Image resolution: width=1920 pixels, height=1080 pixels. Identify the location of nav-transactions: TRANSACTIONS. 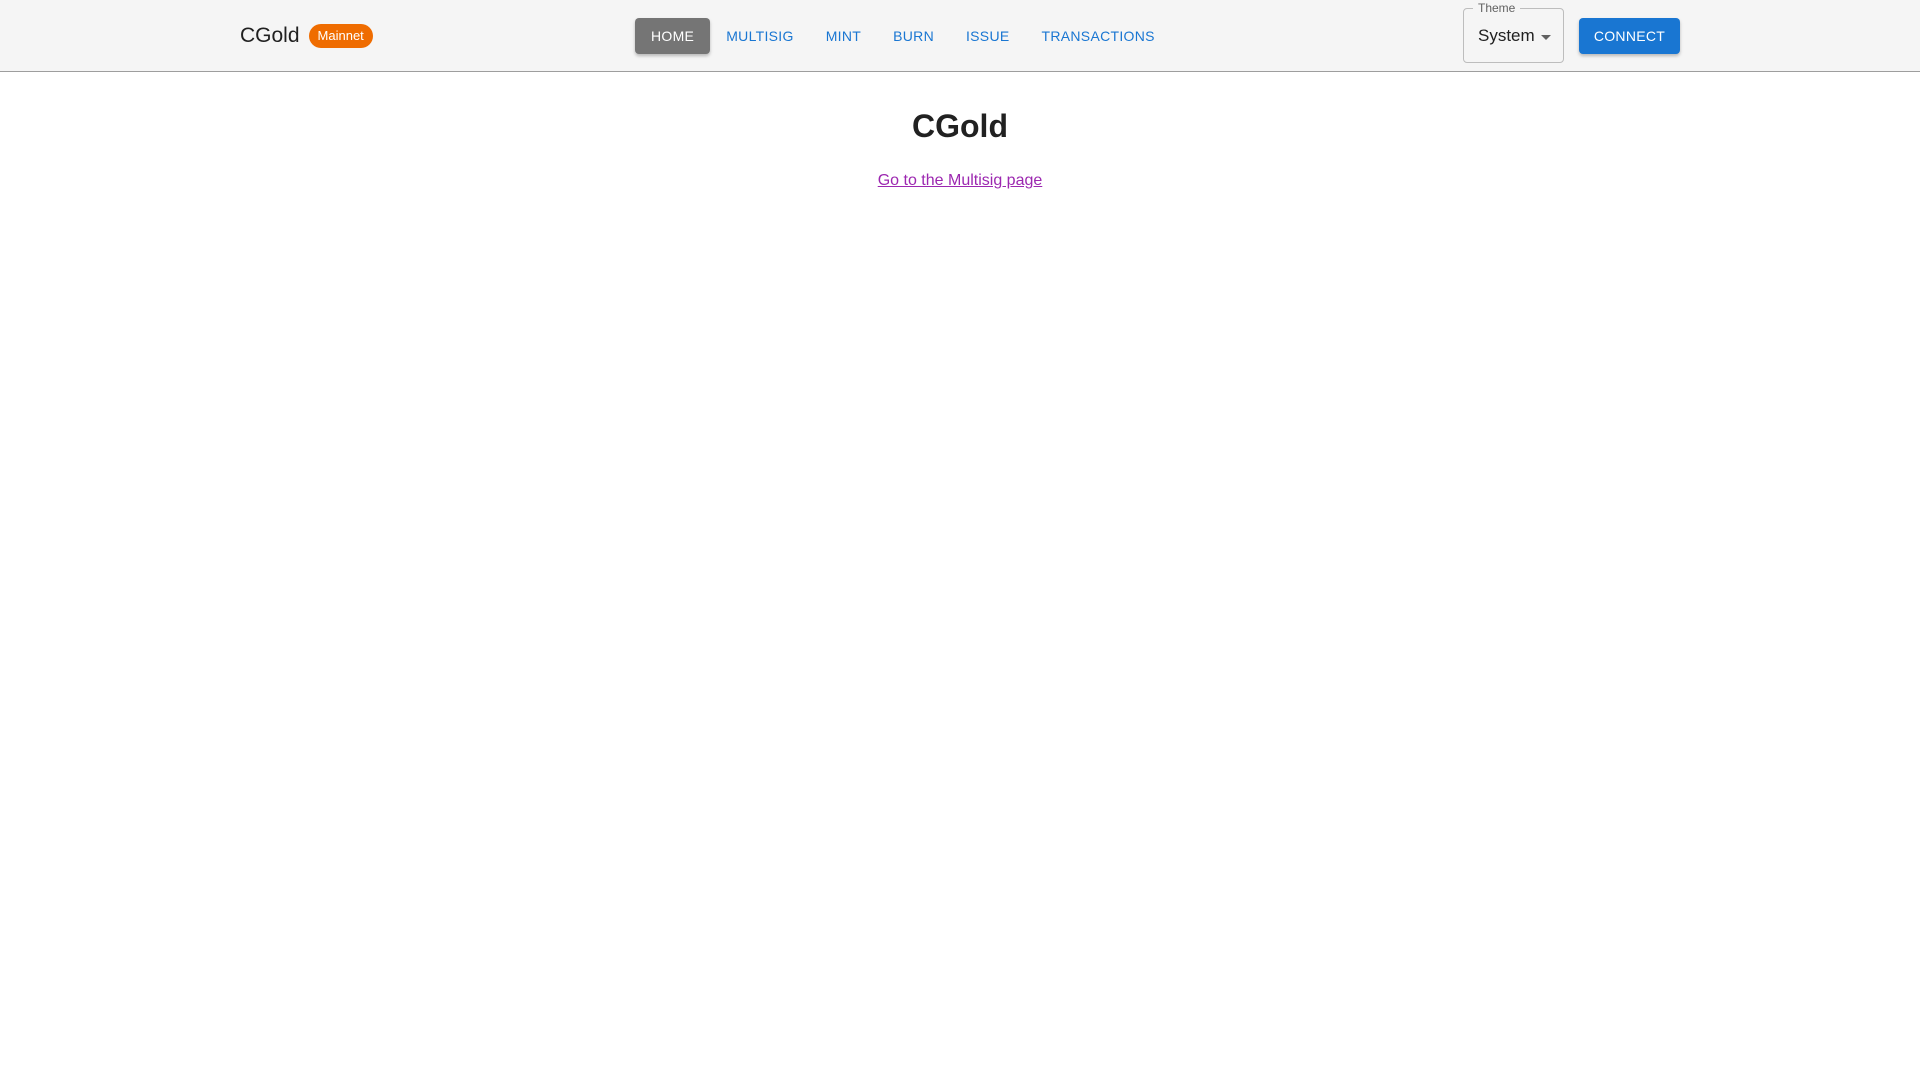
(1098, 36).